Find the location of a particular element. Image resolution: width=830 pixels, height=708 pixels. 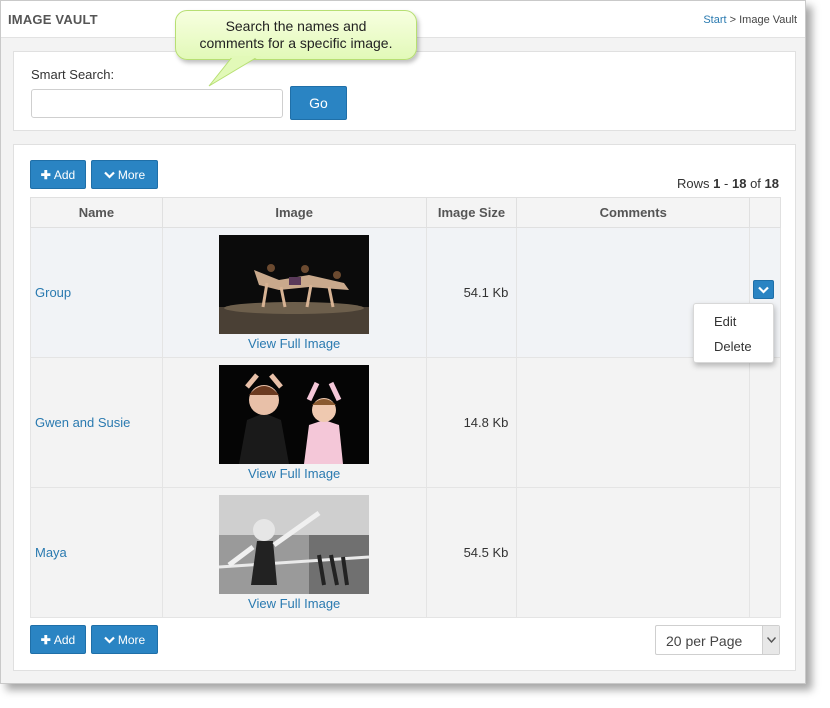

rows-of: of is located at coordinates (755, 183).